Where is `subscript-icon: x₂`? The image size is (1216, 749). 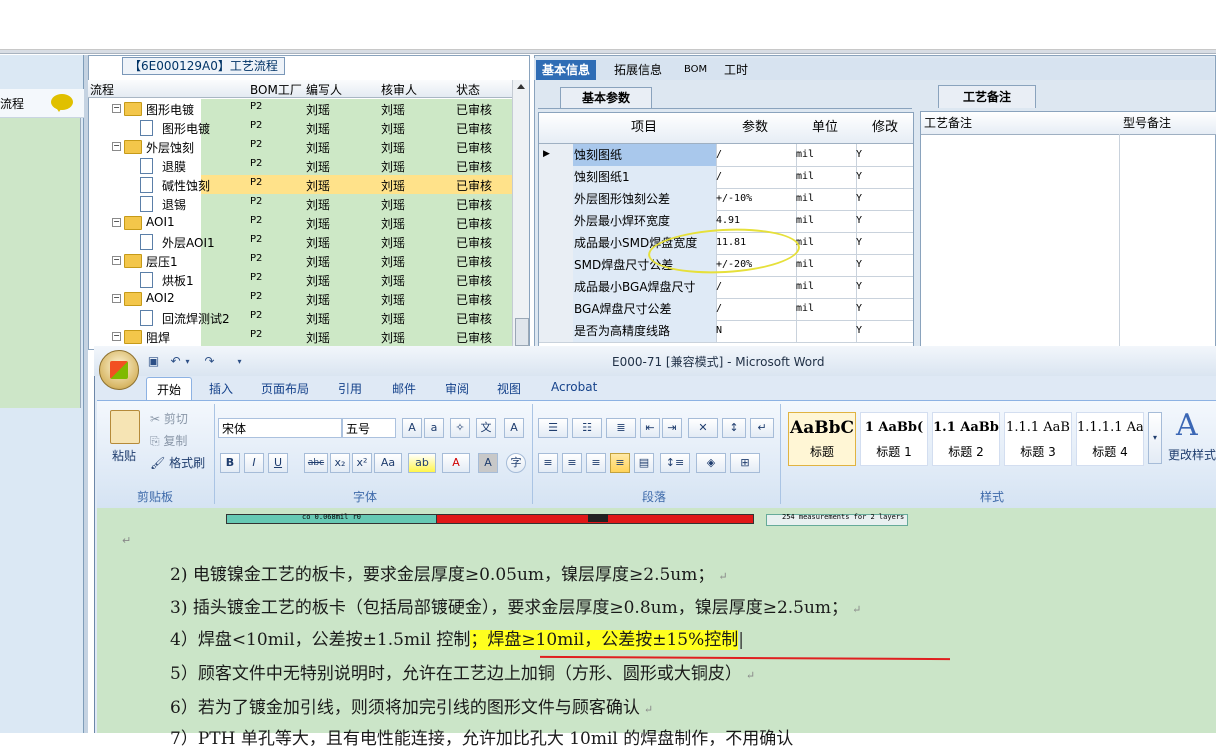 subscript-icon: x₂ is located at coordinates (340, 463).